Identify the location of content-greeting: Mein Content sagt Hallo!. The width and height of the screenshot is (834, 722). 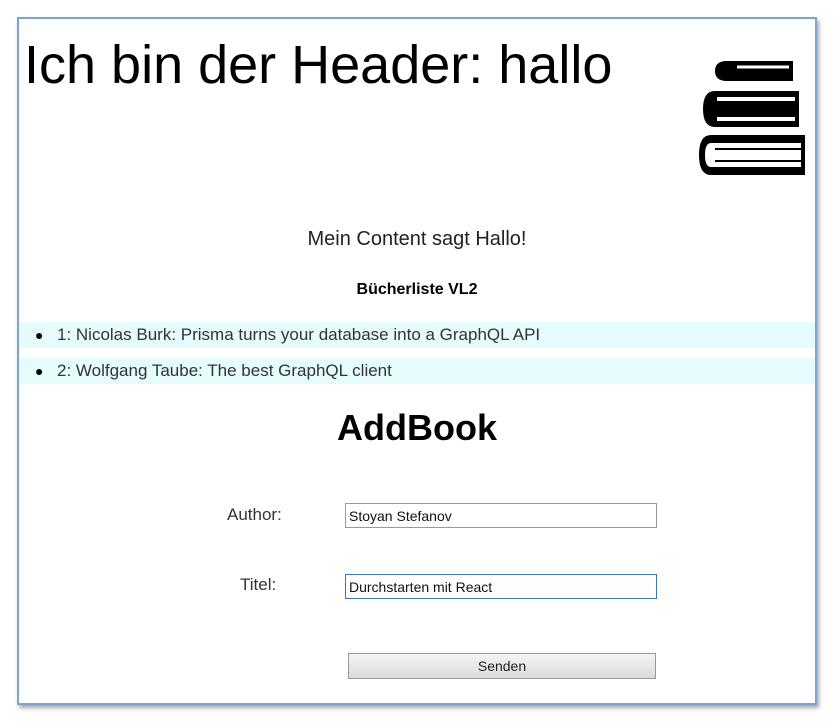
(417, 239).